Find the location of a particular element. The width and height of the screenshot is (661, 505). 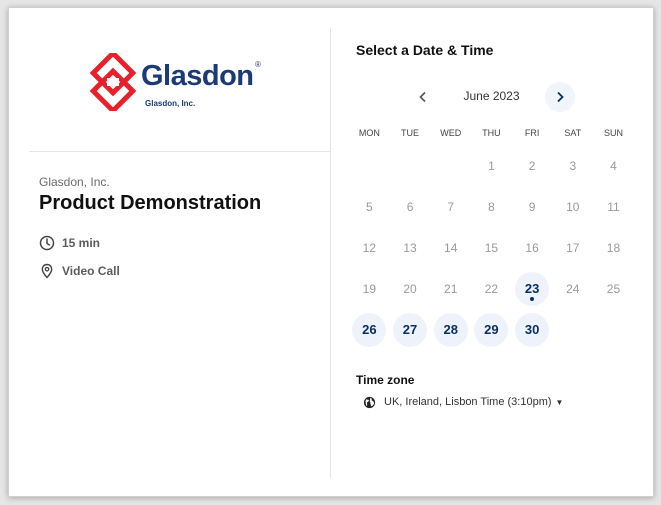

caret-down-icon: ▼ is located at coordinates (559, 402).